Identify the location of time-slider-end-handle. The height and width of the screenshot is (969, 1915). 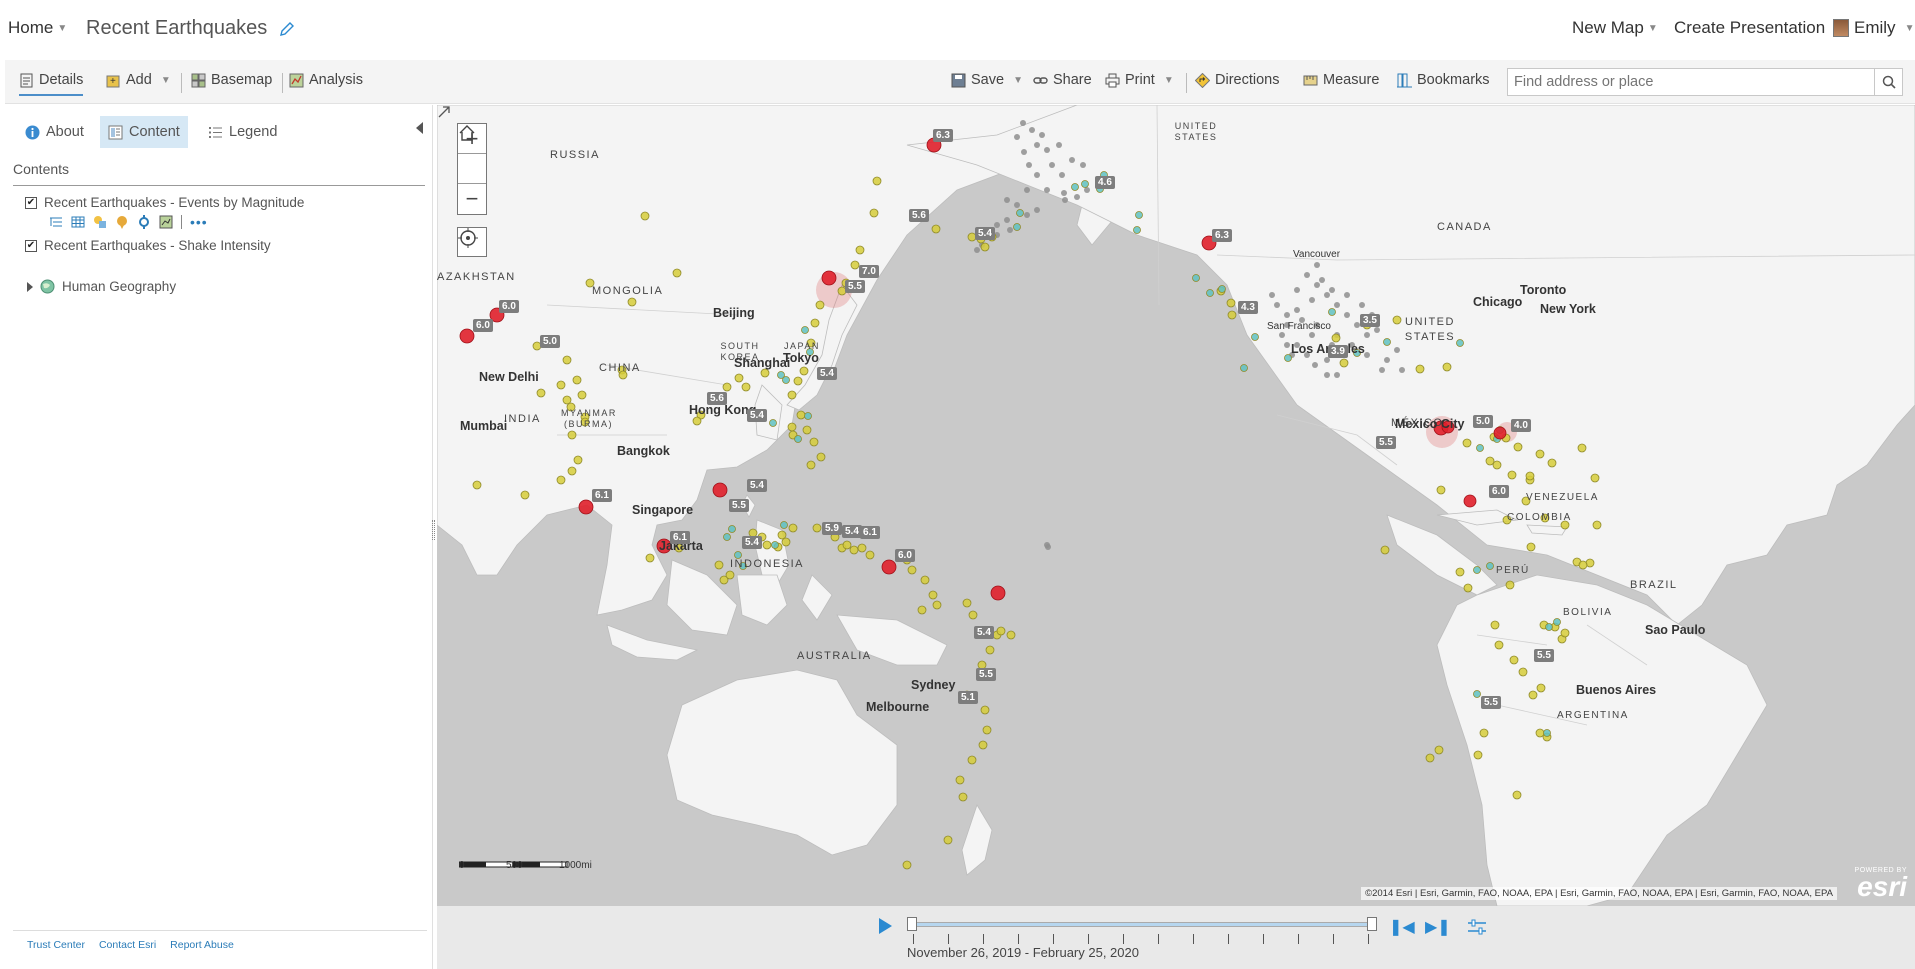
(1372, 924).